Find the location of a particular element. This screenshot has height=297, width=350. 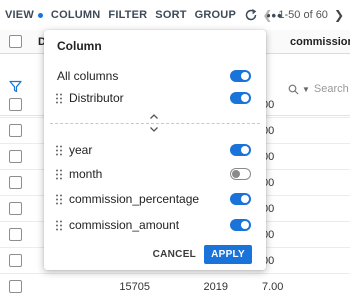

chevron-left-icon: ❮ is located at coordinates (267, 15).